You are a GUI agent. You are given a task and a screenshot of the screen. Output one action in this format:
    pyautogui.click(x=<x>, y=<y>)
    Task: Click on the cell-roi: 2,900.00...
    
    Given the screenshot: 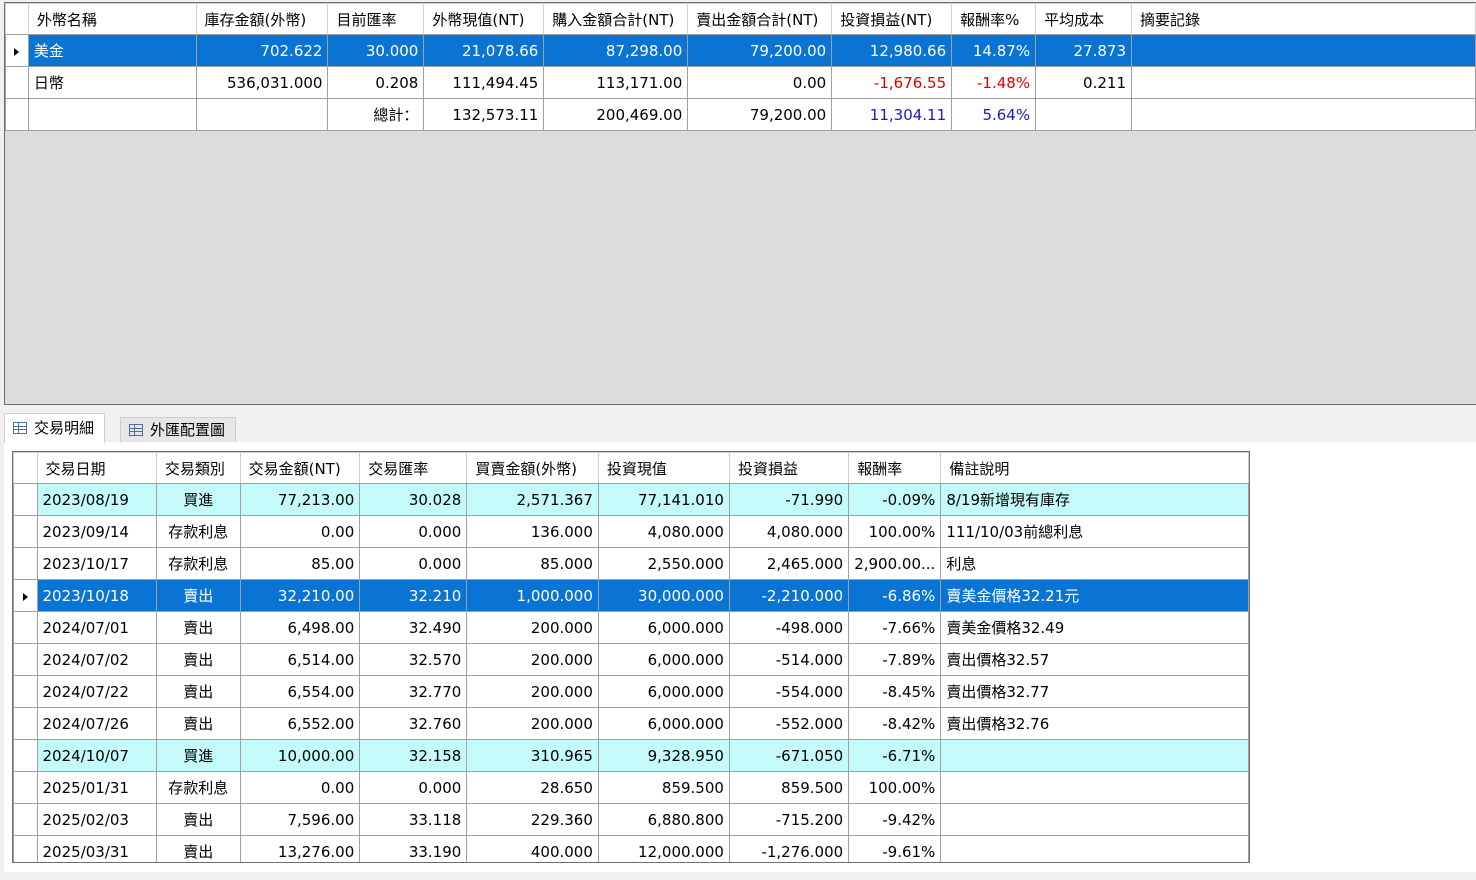 What is the action you would take?
    pyautogui.click(x=895, y=563)
    